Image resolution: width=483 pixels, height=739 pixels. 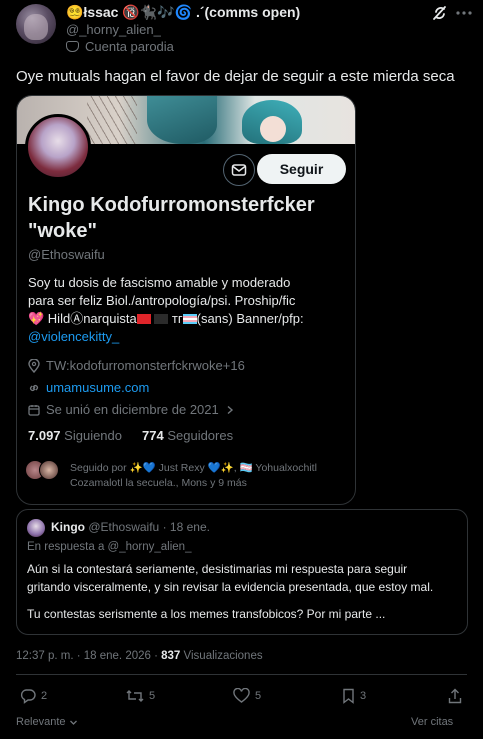 I want to click on like-button: 5, so click(x=247, y=696).